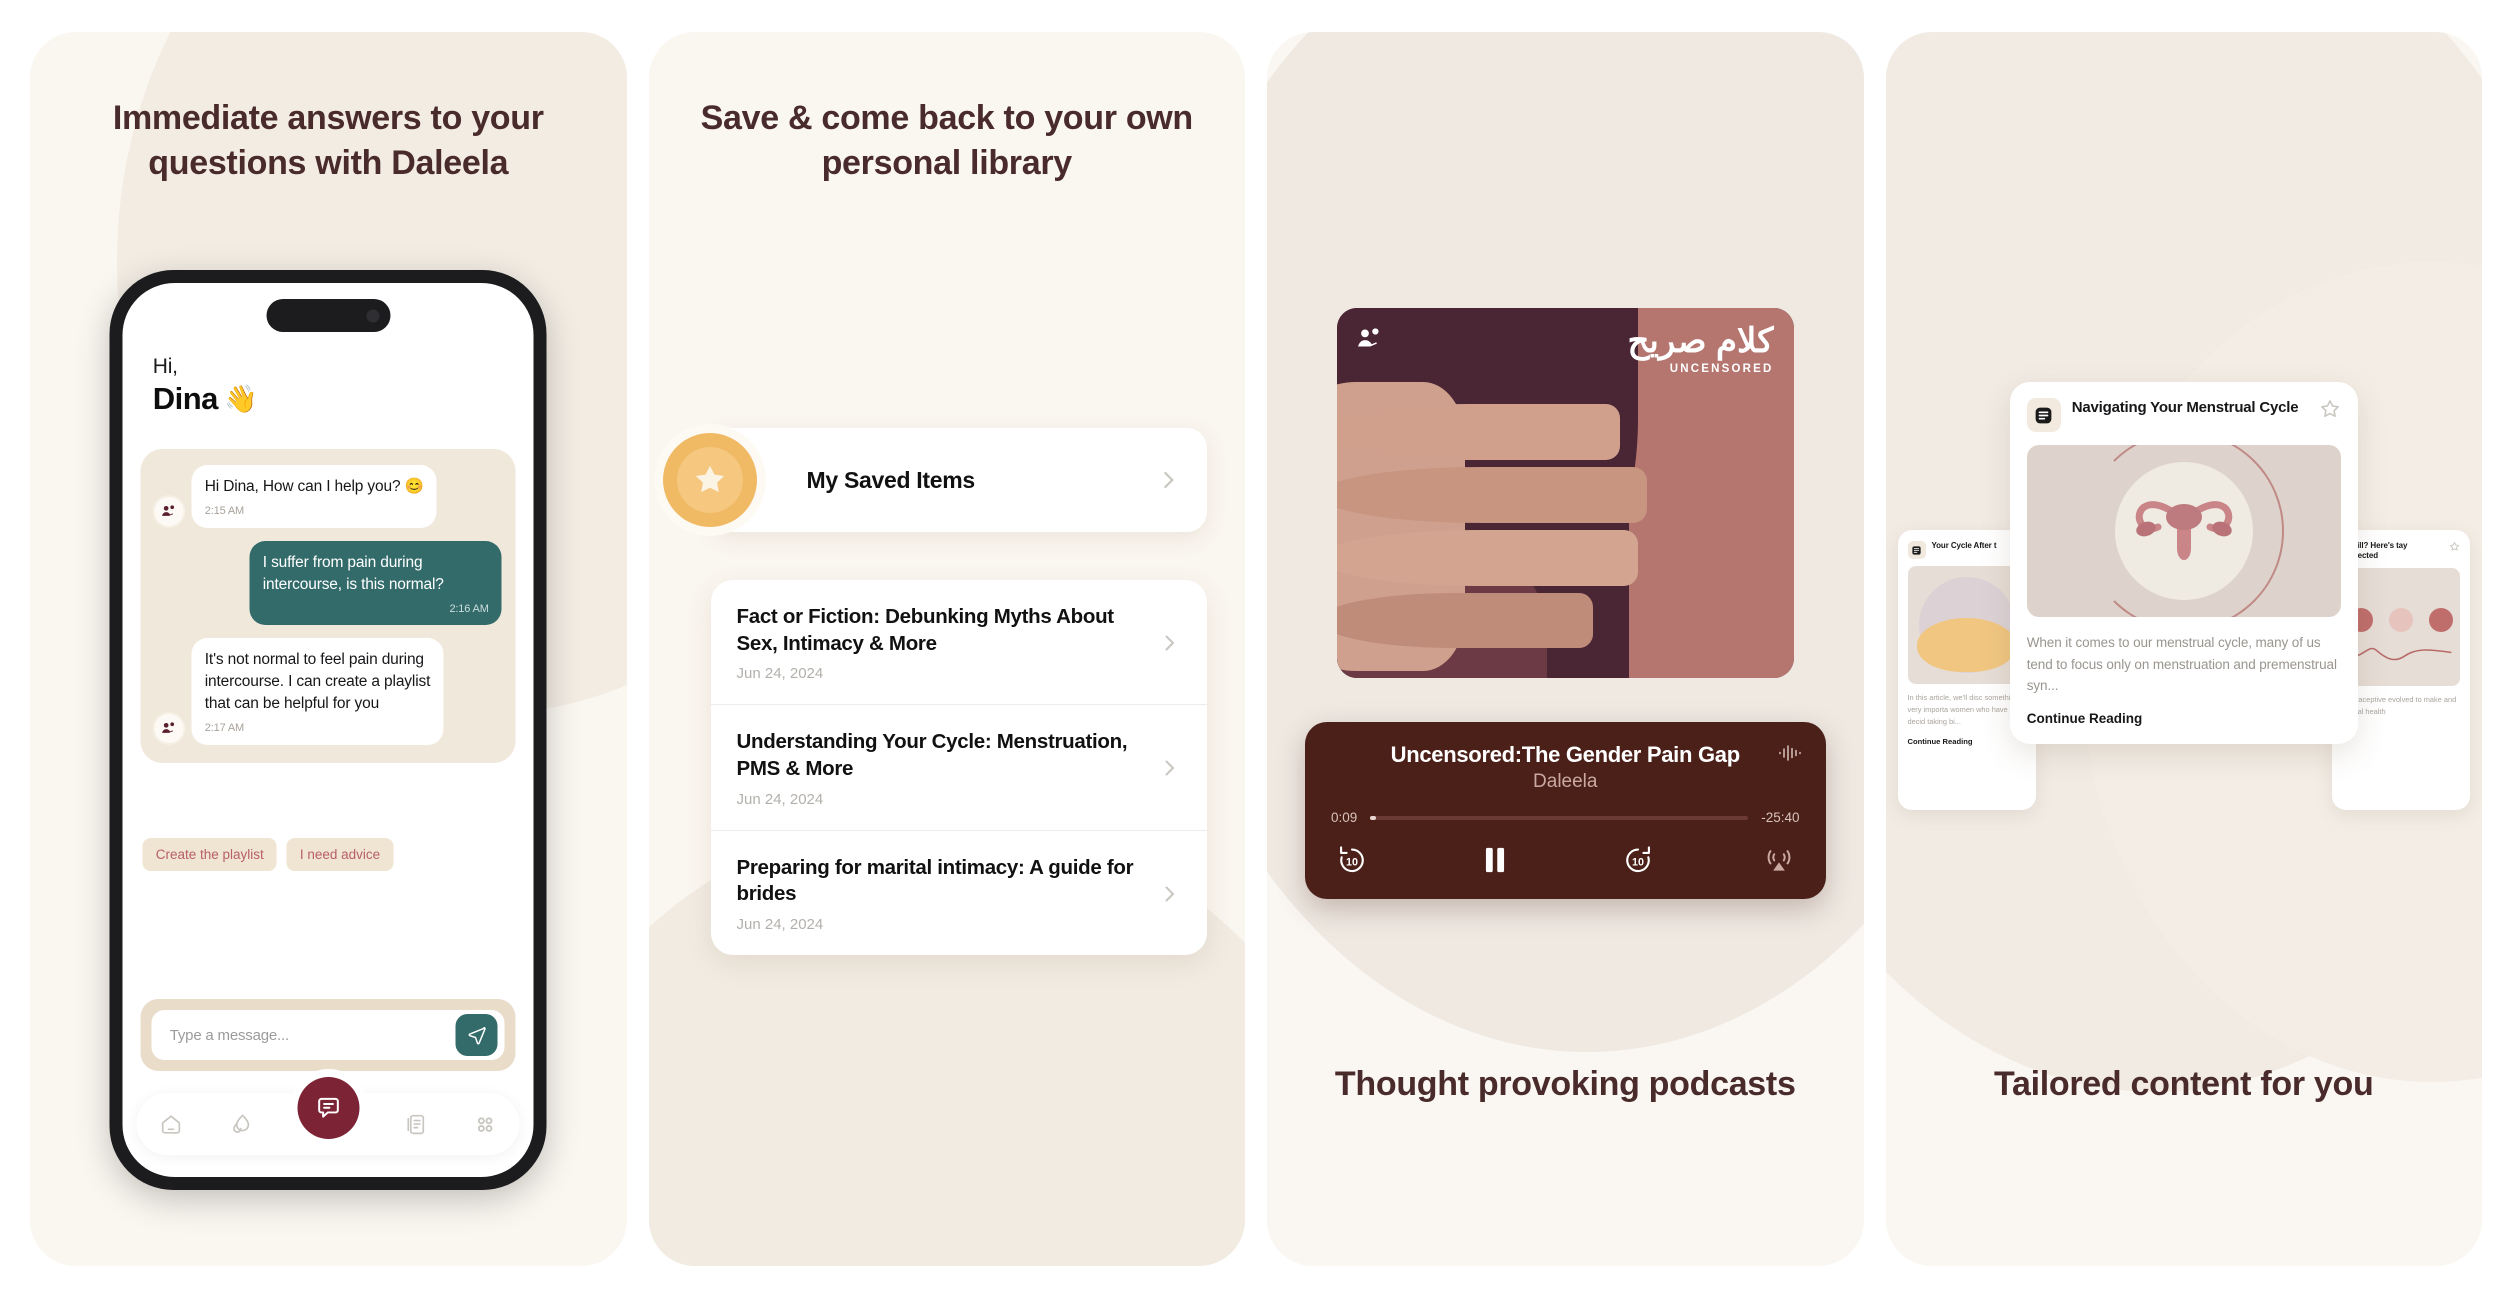  I want to click on greeting-hi: Hi,, so click(165, 366).